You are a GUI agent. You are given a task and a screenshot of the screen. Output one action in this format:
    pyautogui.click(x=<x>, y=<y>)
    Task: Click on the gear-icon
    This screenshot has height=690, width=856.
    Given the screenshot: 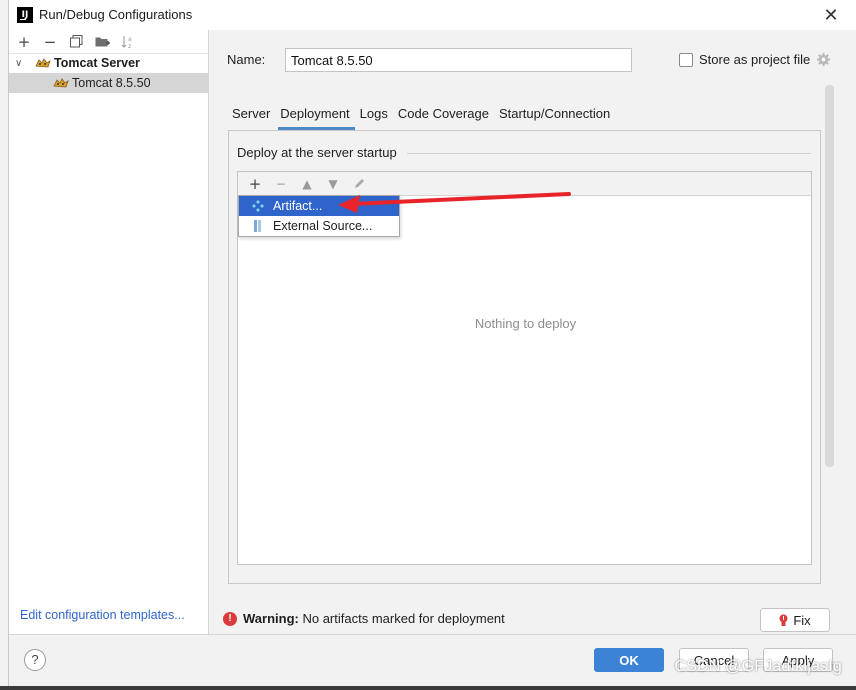 What is the action you would take?
    pyautogui.click(x=823, y=59)
    